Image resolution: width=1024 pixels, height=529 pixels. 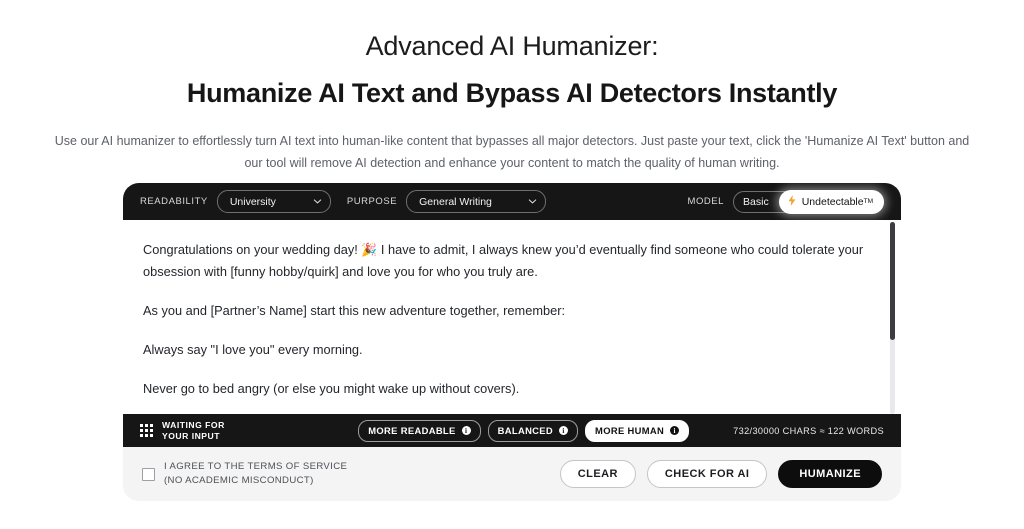 I want to click on editor-scrollbar, so click(x=892, y=318).